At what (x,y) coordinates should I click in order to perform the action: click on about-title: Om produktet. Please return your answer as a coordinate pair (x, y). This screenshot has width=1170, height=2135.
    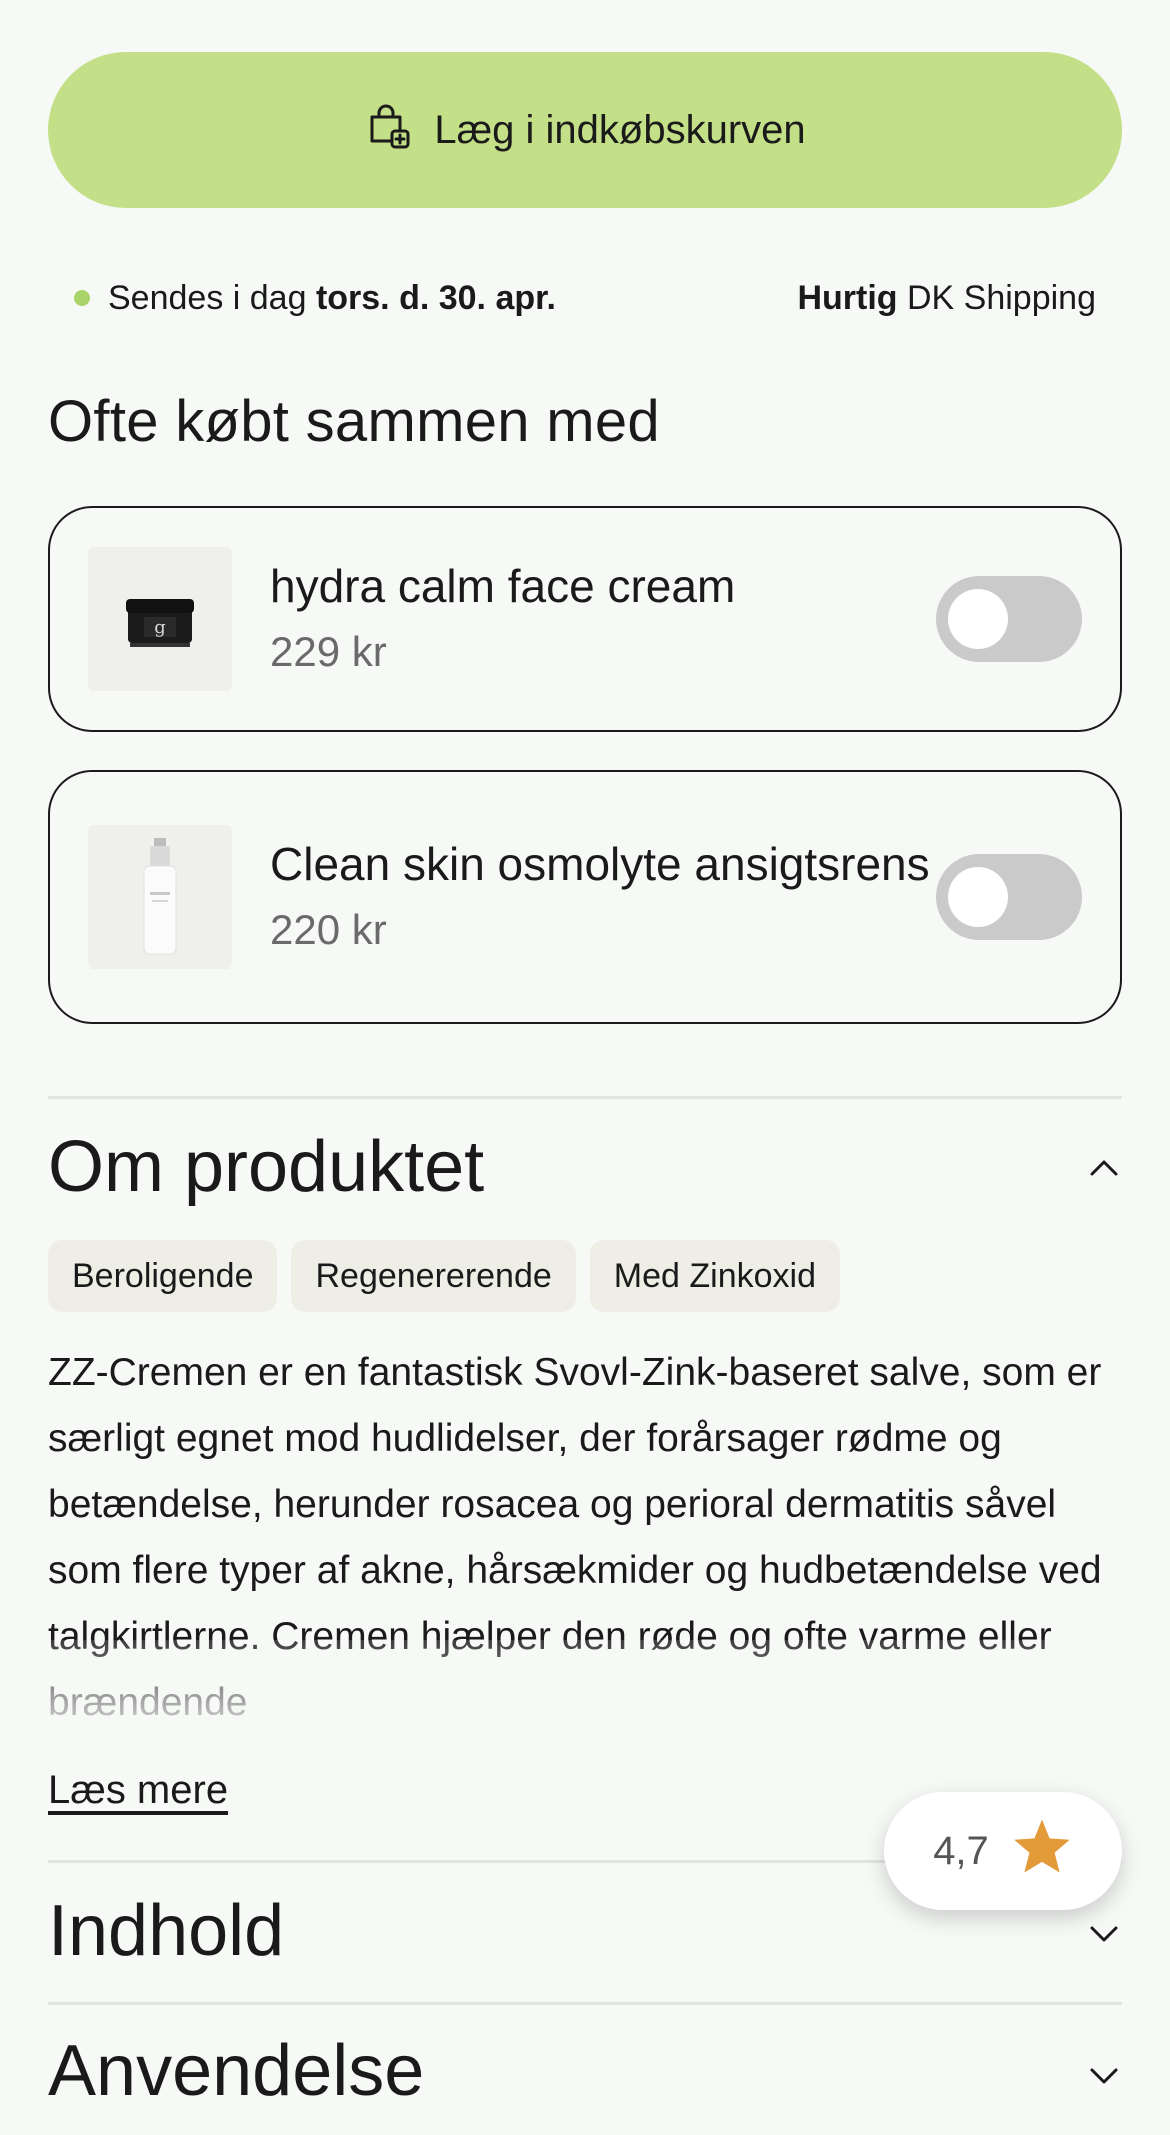
    Looking at the image, I should click on (266, 1167).